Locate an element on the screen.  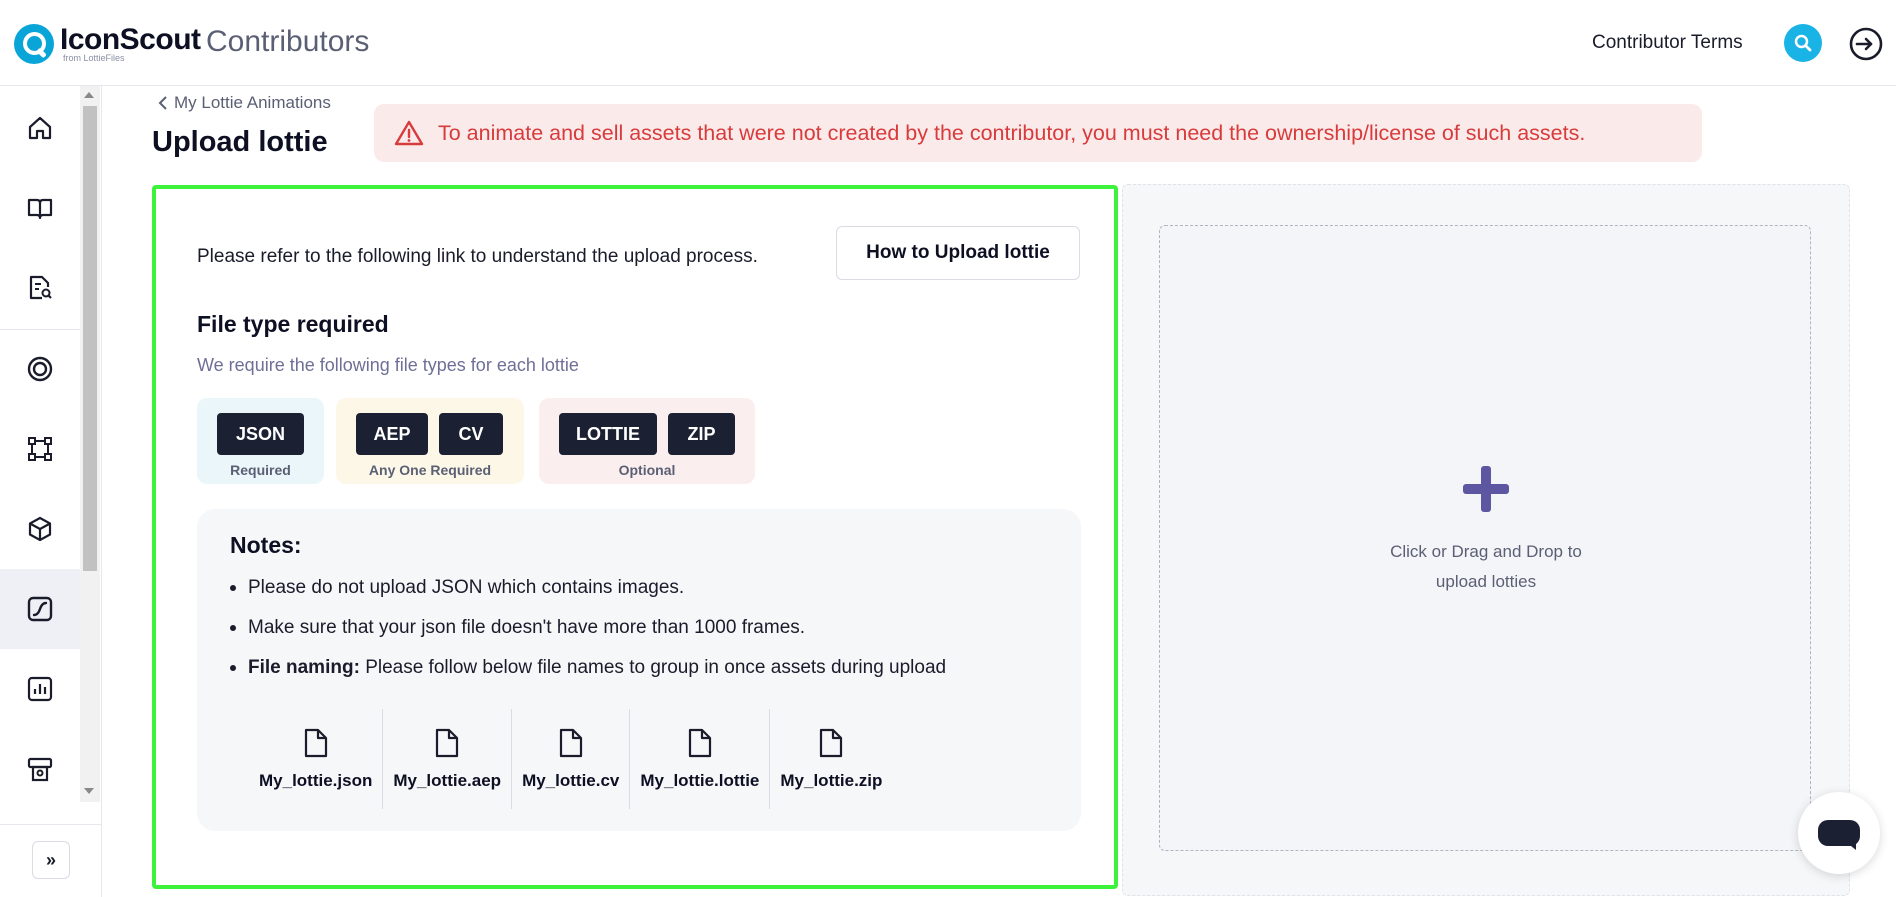
chat-widget-button is located at coordinates (1839, 833).